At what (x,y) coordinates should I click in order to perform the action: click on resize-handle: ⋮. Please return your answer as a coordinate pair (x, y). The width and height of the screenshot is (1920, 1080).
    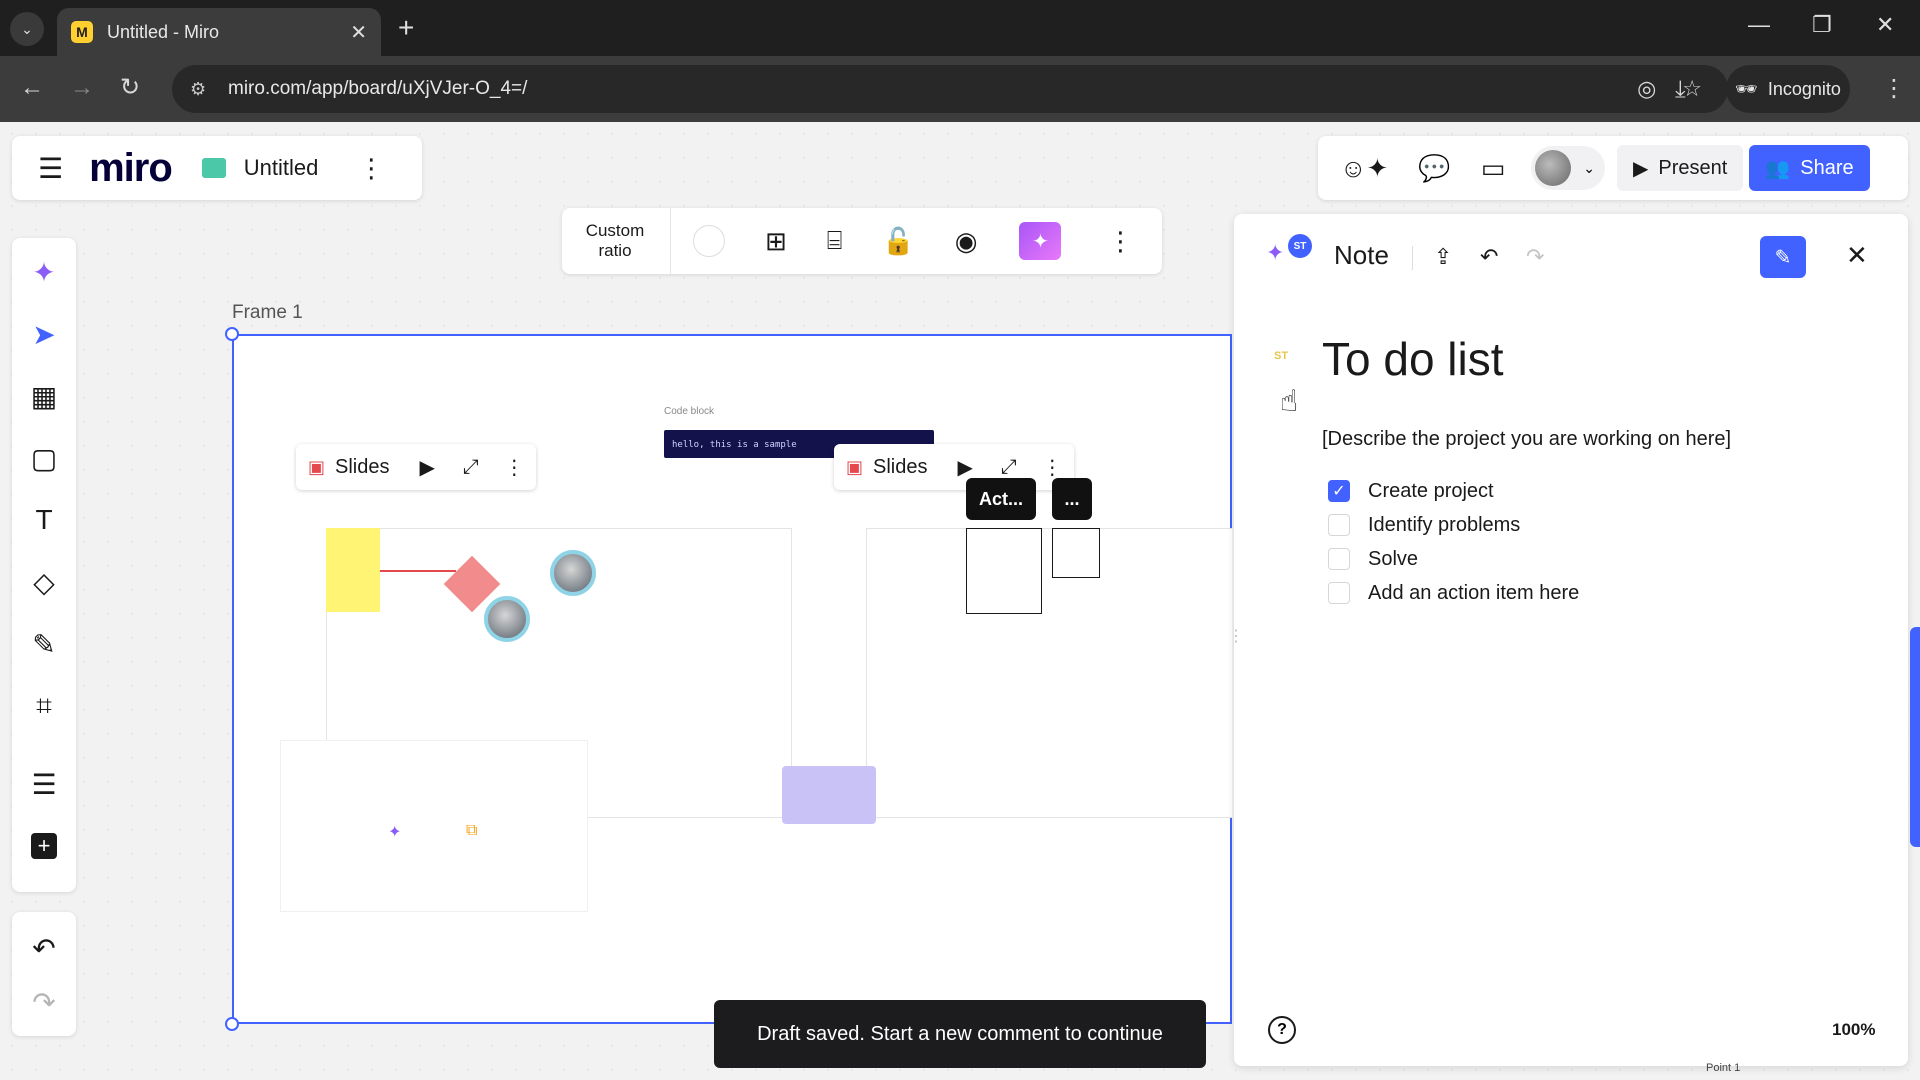
    Looking at the image, I should click on (1236, 636).